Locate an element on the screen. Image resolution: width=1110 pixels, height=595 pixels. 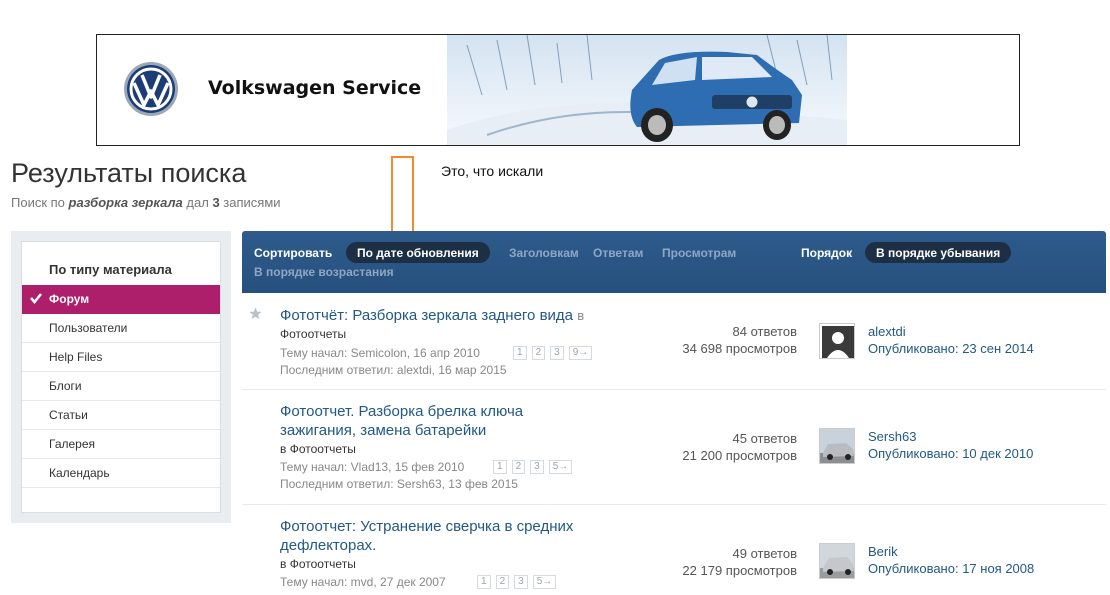
last-reply: Последним ответил: Sersh63, 13 фев 2015 is located at coordinates (399, 484).